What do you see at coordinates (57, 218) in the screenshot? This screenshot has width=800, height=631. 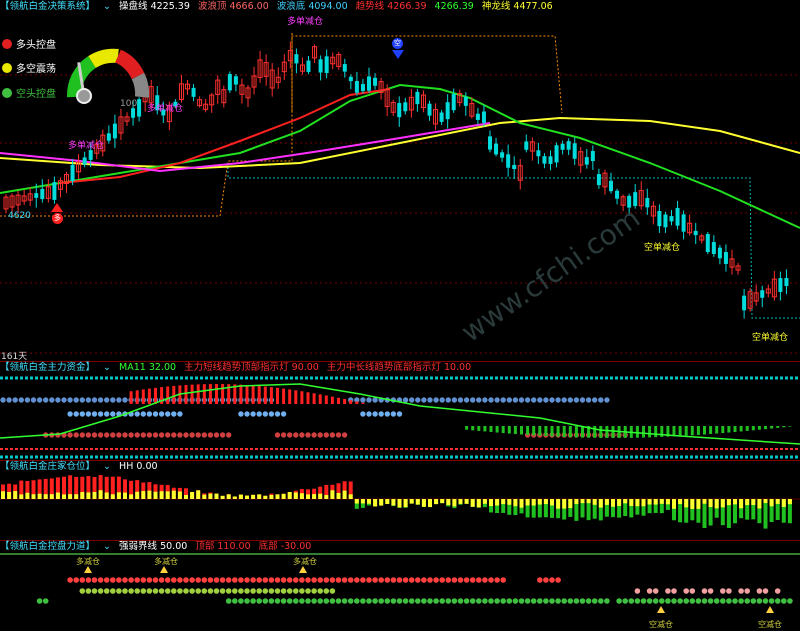 I see `buy-signal-marker: 多` at bounding box center [57, 218].